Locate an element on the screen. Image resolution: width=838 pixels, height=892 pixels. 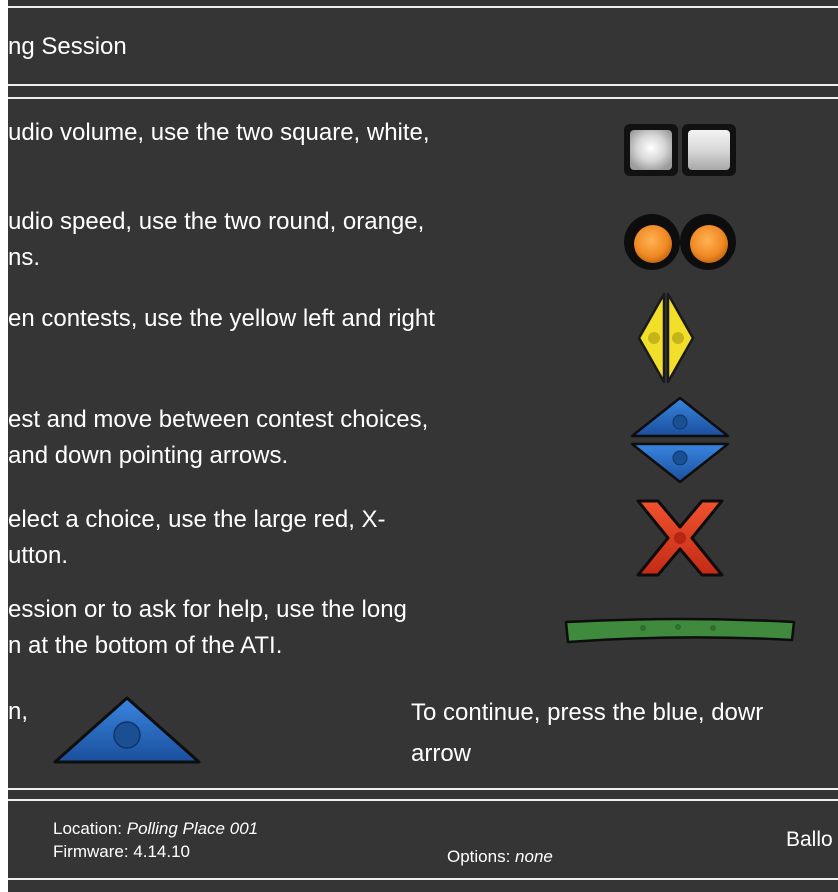
instruction-select-line1: elect a choice, use the large red, X- is located at coordinates (197, 519).